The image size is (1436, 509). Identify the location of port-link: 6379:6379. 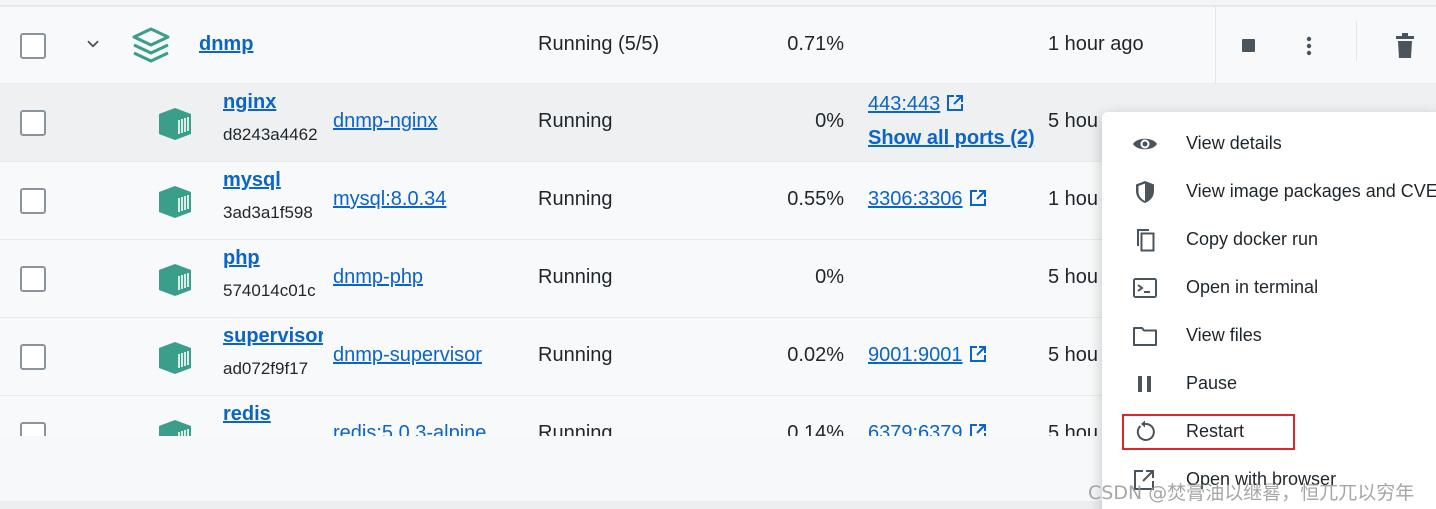
(927, 429).